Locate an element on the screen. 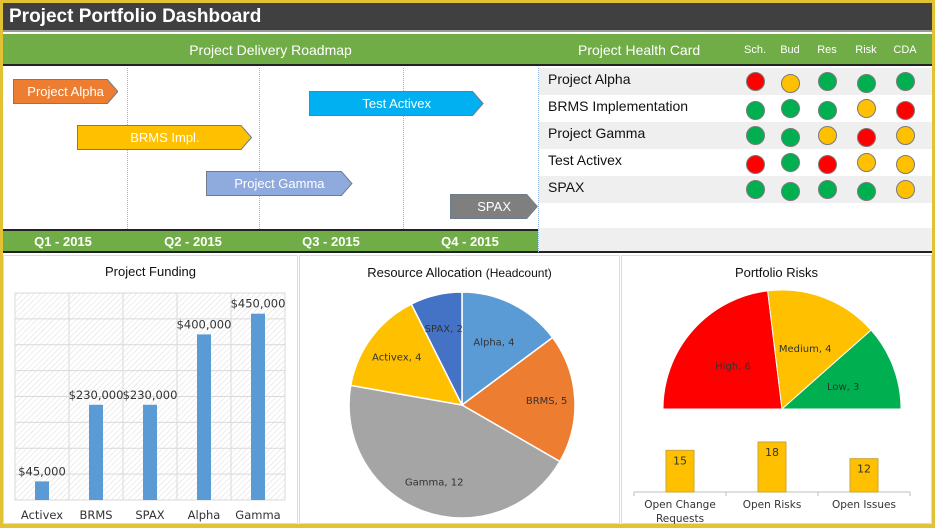 This screenshot has height=528, width=935. quarter-label: Q3 - 2015 is located at coordinates (331, 241).